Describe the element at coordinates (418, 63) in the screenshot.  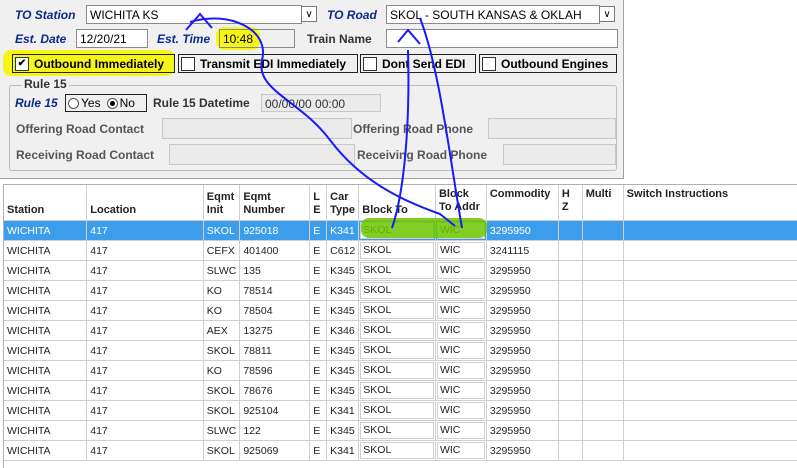
I see `dont-send-edi-checkbox: Dont Send EDI` at that location.